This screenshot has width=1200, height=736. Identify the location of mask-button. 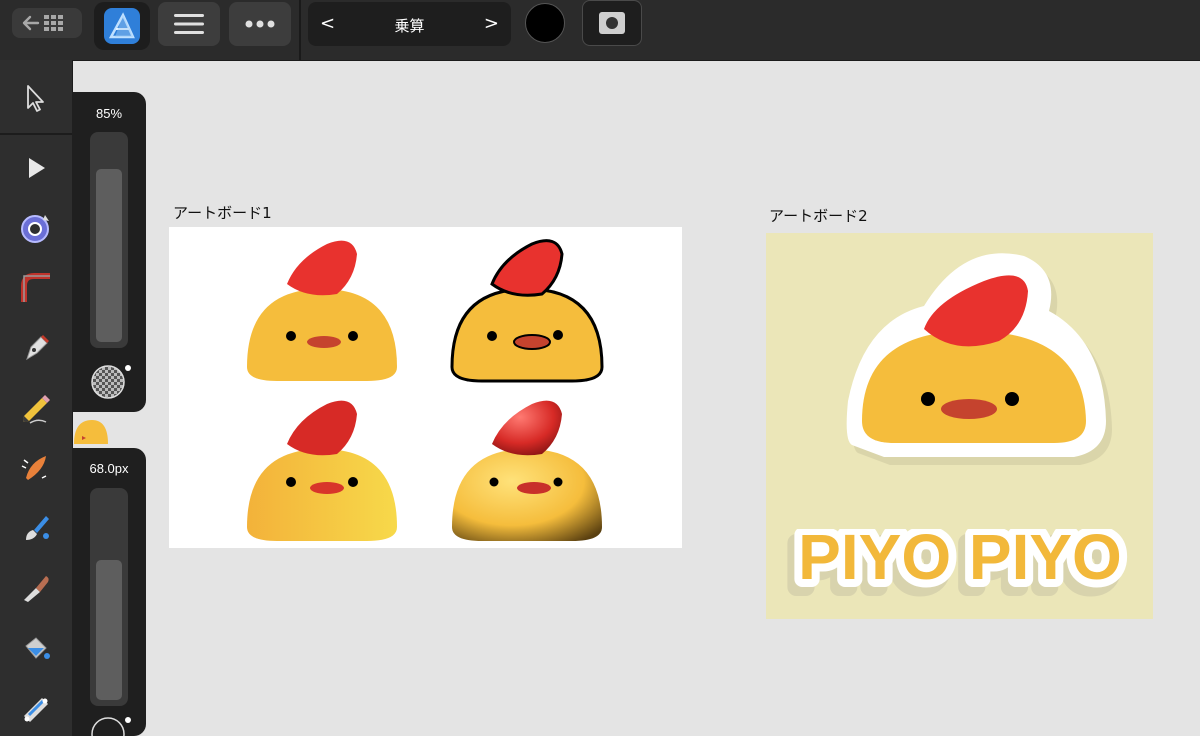
(612, 23).